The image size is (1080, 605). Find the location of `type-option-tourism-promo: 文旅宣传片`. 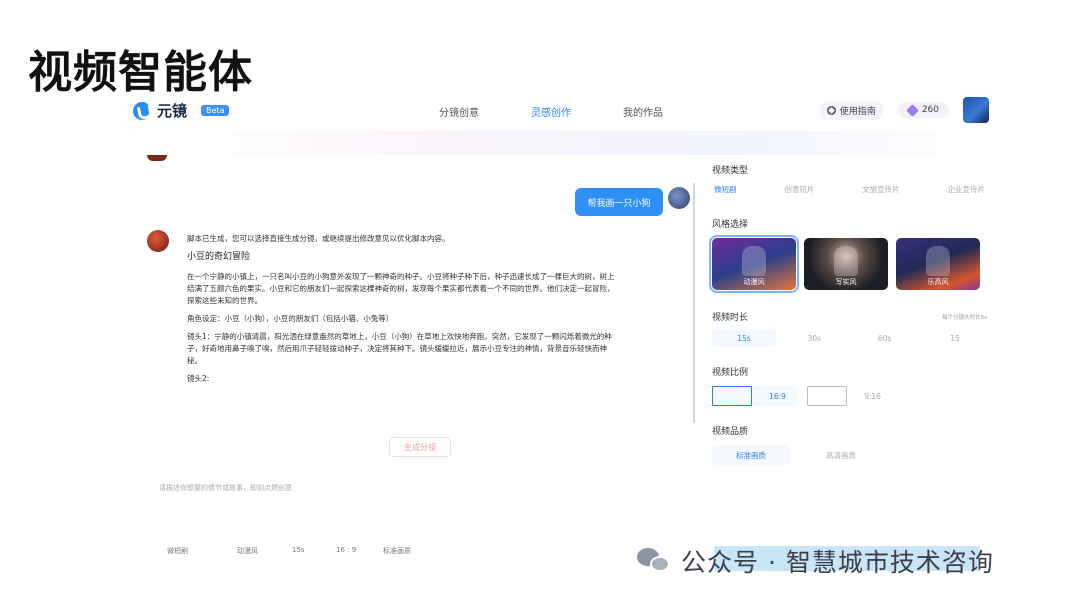

type-option-tourism-promo: 文旅宣传片 is located at coordinates (881, 189).